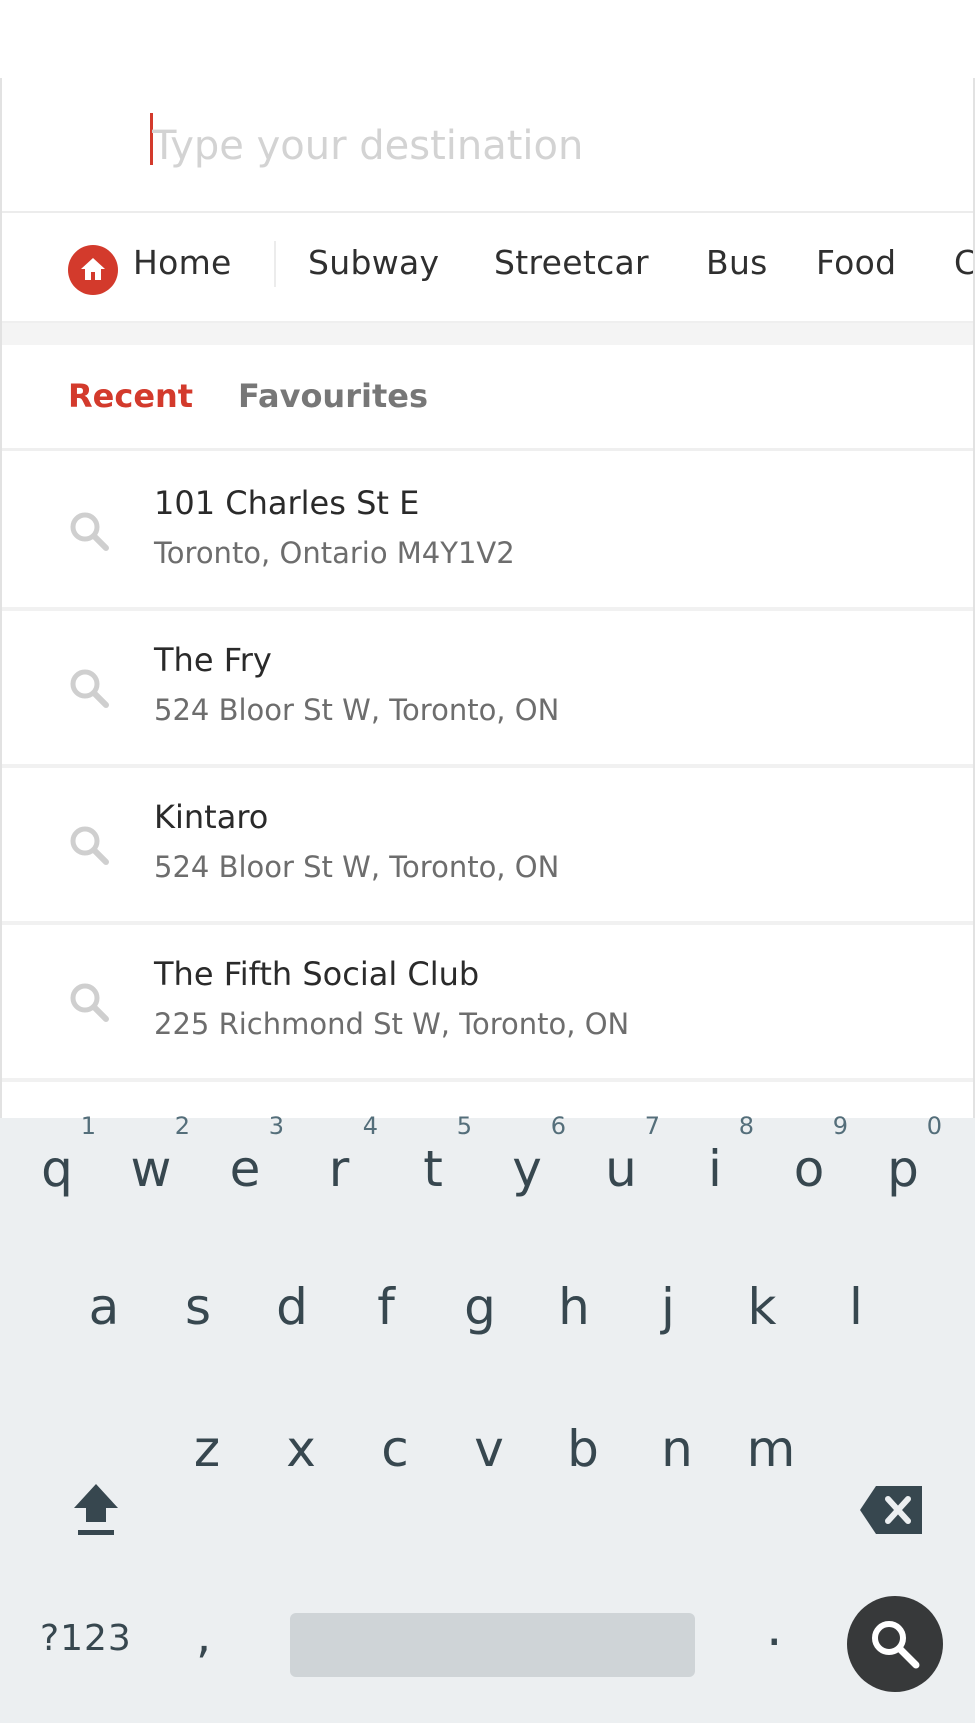 This screenshot has height=1723, width=975. Describe the element at coordinates (621, 1170) in the screenshot. I see `key-u: u7` at that location.